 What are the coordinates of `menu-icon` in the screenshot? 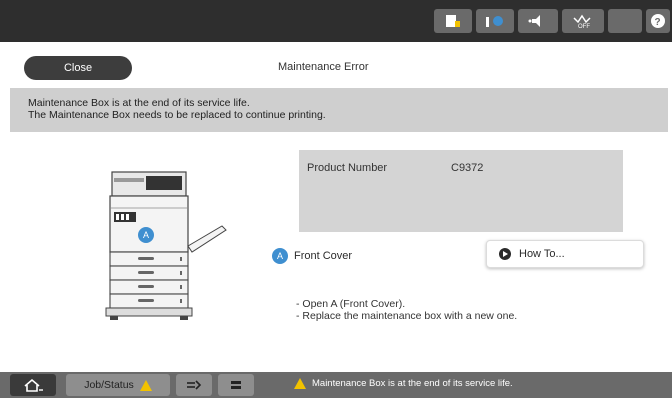 It's located at (236, 385).